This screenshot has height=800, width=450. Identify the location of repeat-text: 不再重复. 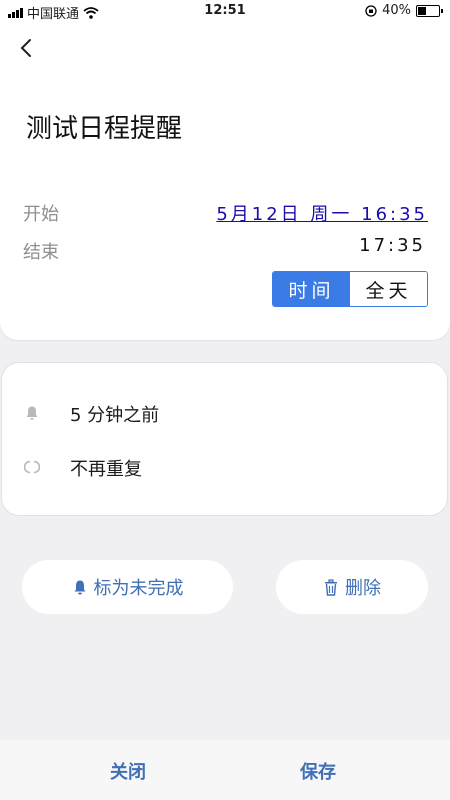
(106, 469).